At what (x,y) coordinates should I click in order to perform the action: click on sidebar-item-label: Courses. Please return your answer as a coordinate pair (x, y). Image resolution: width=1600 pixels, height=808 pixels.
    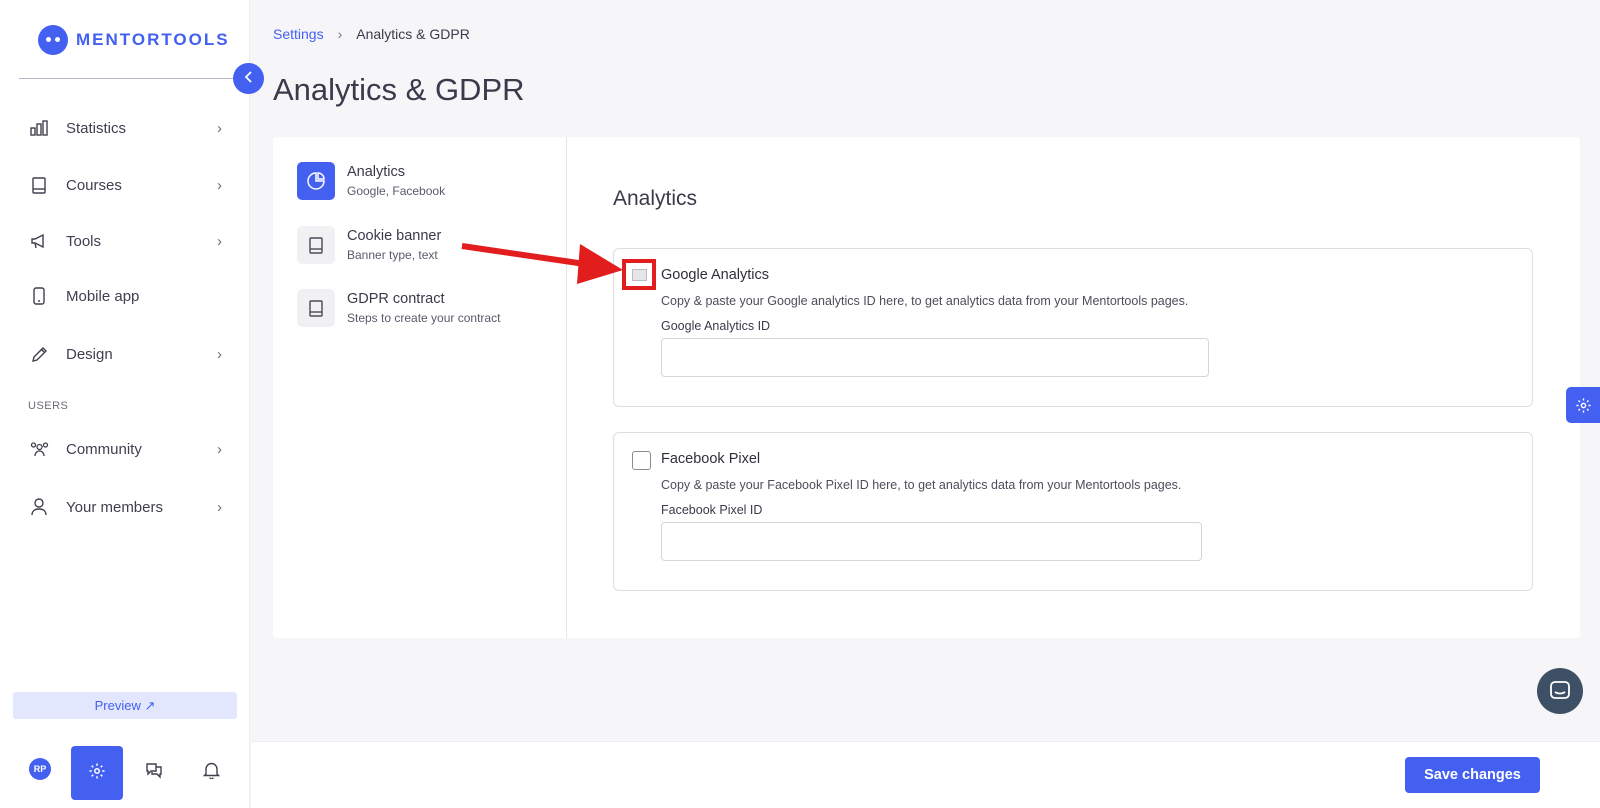
    Looking at the image, I should click on (94, 185).